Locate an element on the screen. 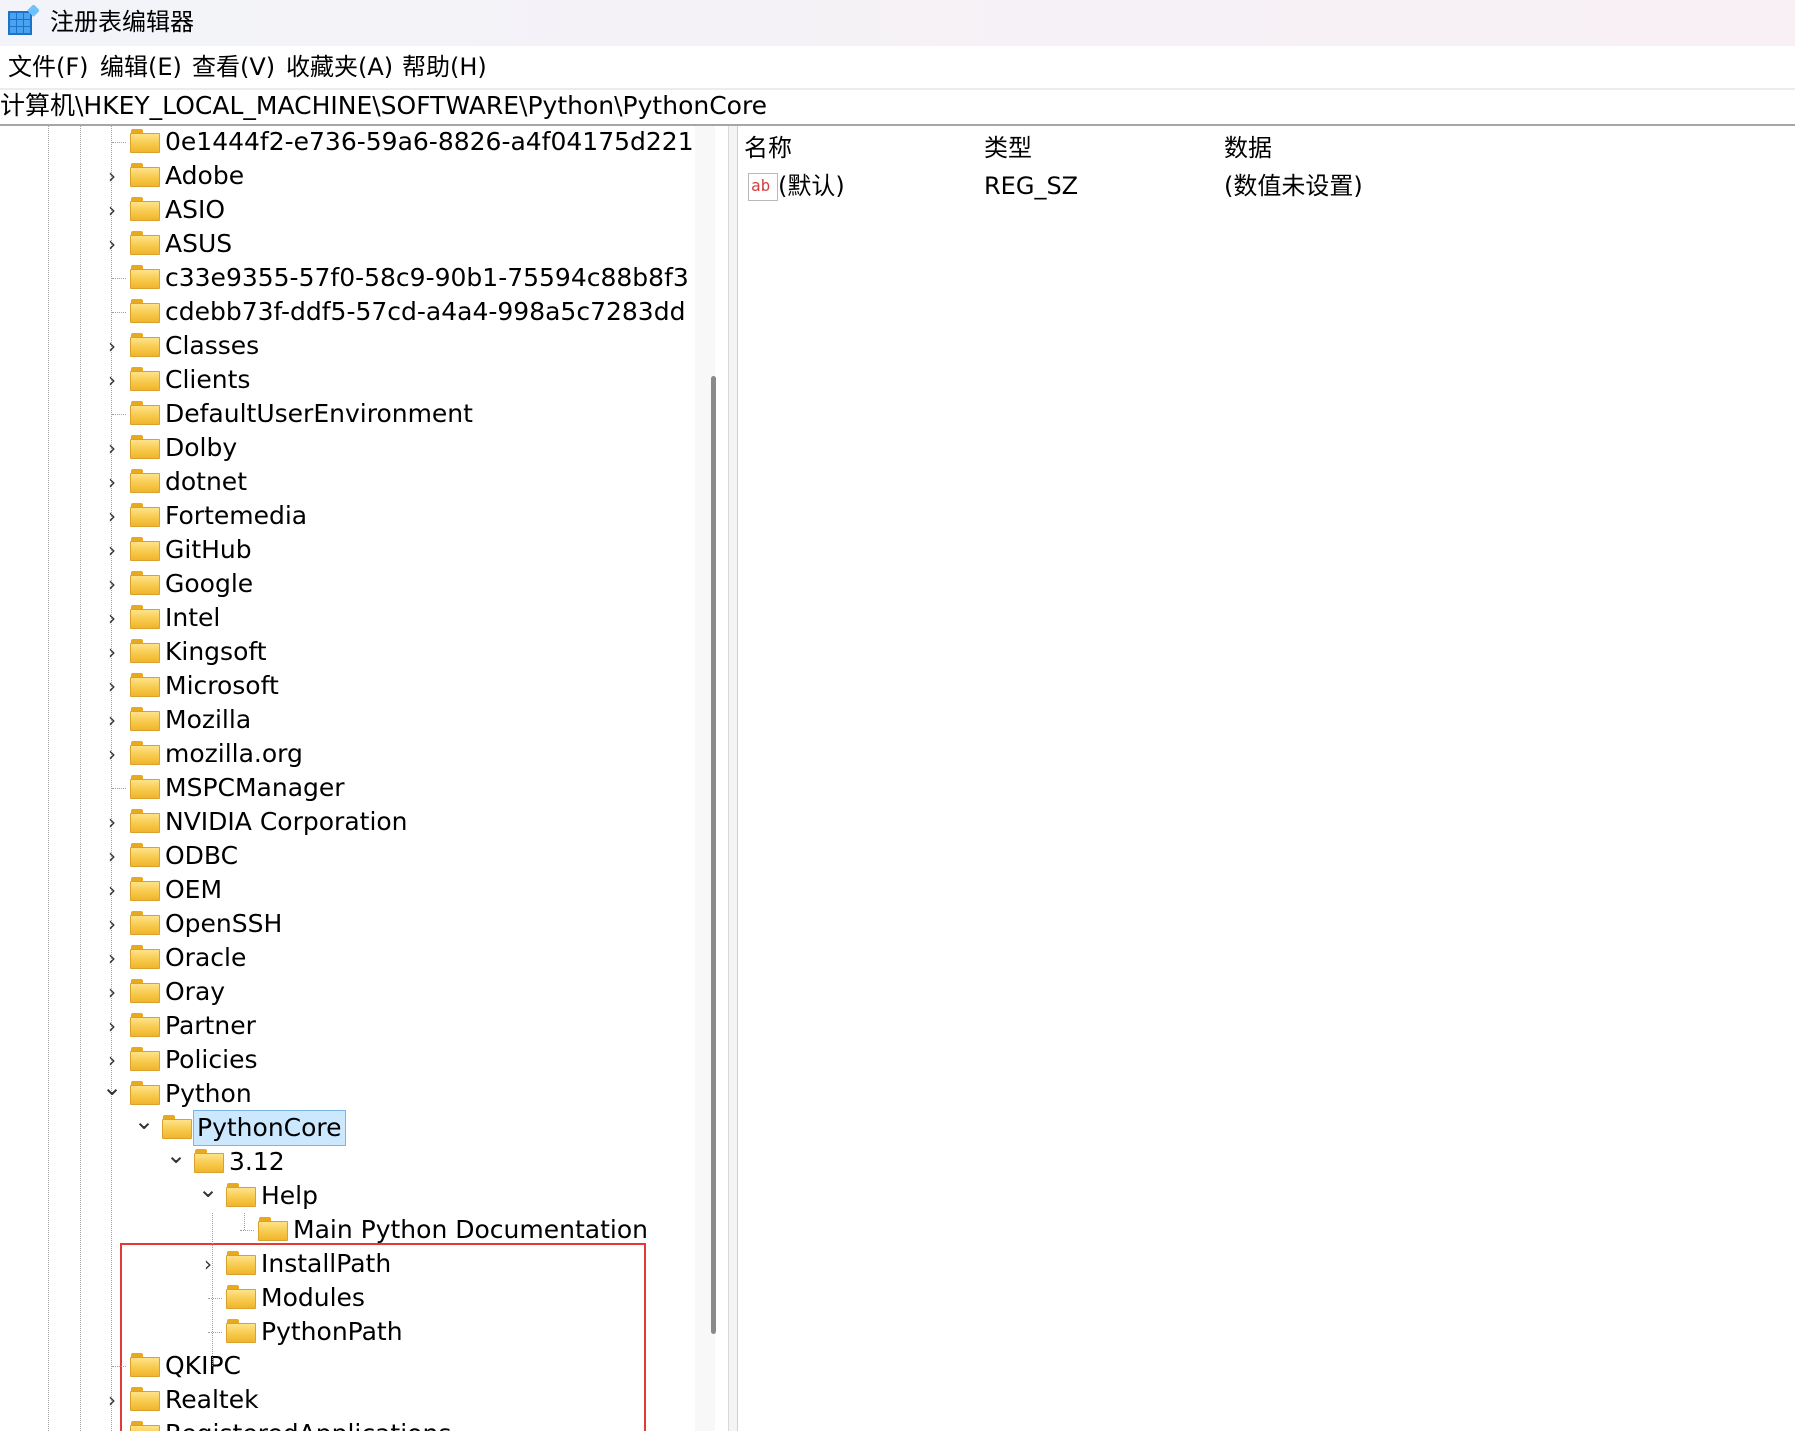 The image size is (1795, 1431). tree-node: DefaultUserEnvironment is located at coordinates (350, 414).